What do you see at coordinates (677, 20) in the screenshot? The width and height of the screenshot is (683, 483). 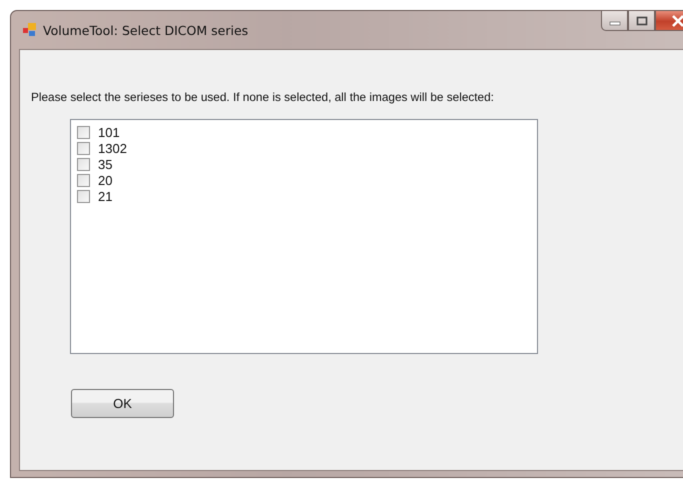 I see `close-icon` at bounding box center [677, 20].